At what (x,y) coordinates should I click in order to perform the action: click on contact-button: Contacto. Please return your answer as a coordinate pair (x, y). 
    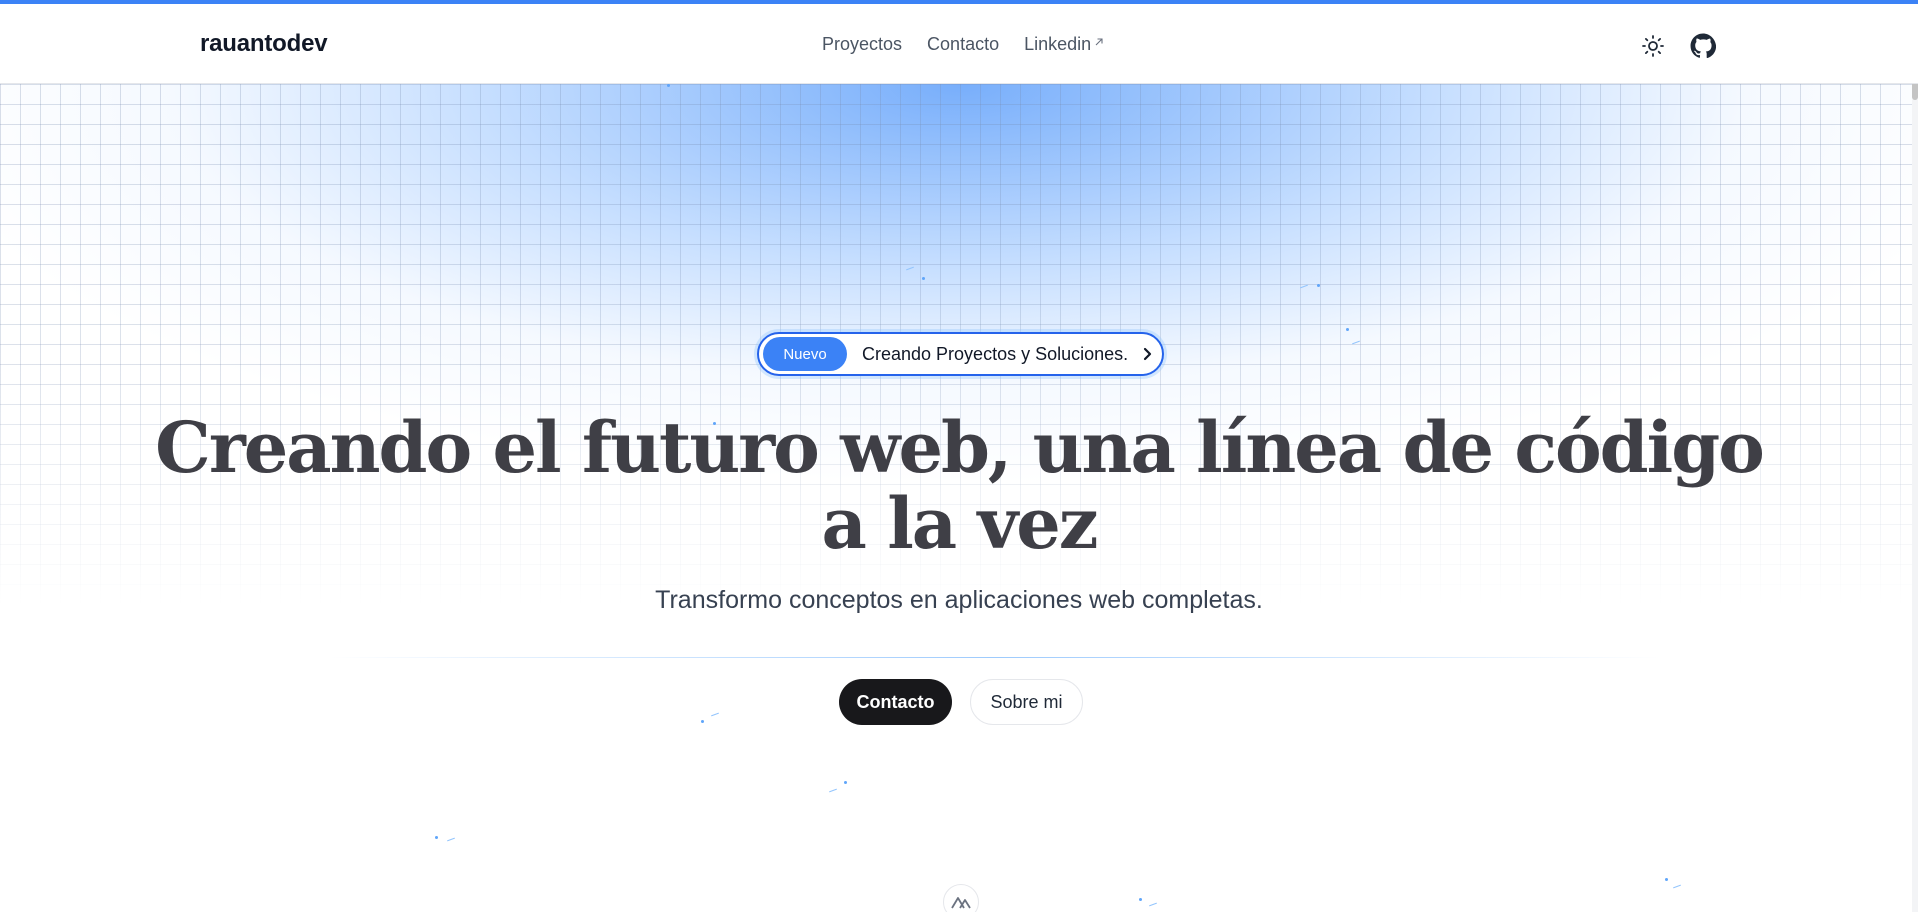
    Looking at the image, I should click on (895, 702).